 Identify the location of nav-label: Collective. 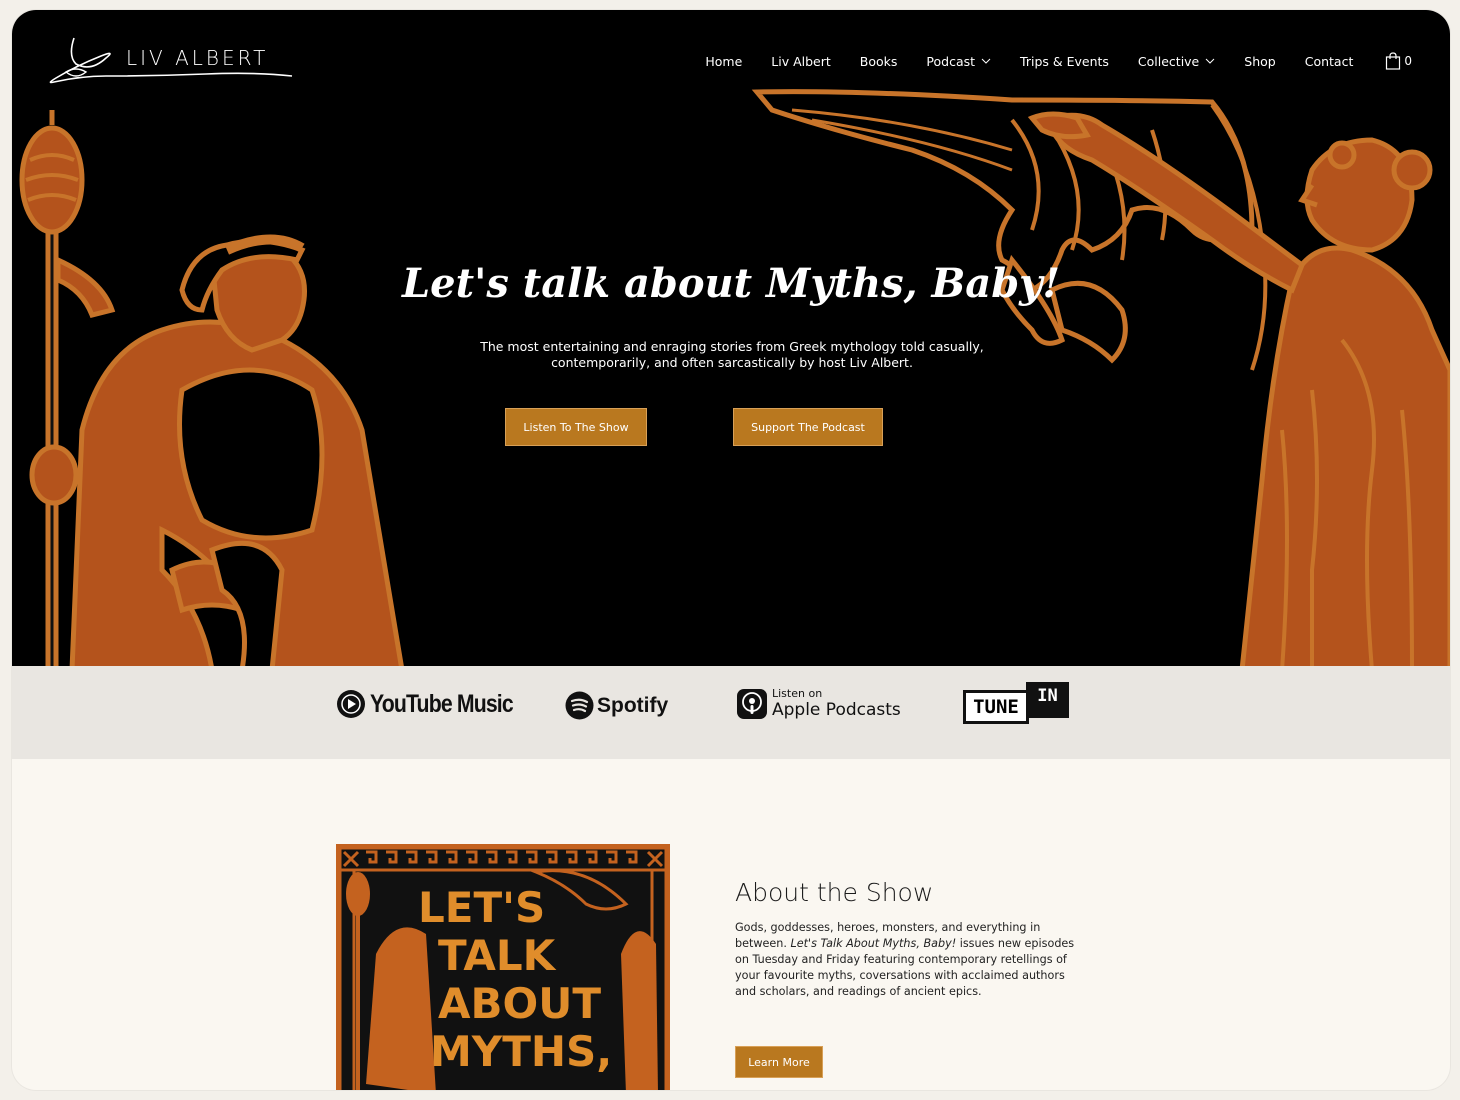
(1168, 61).